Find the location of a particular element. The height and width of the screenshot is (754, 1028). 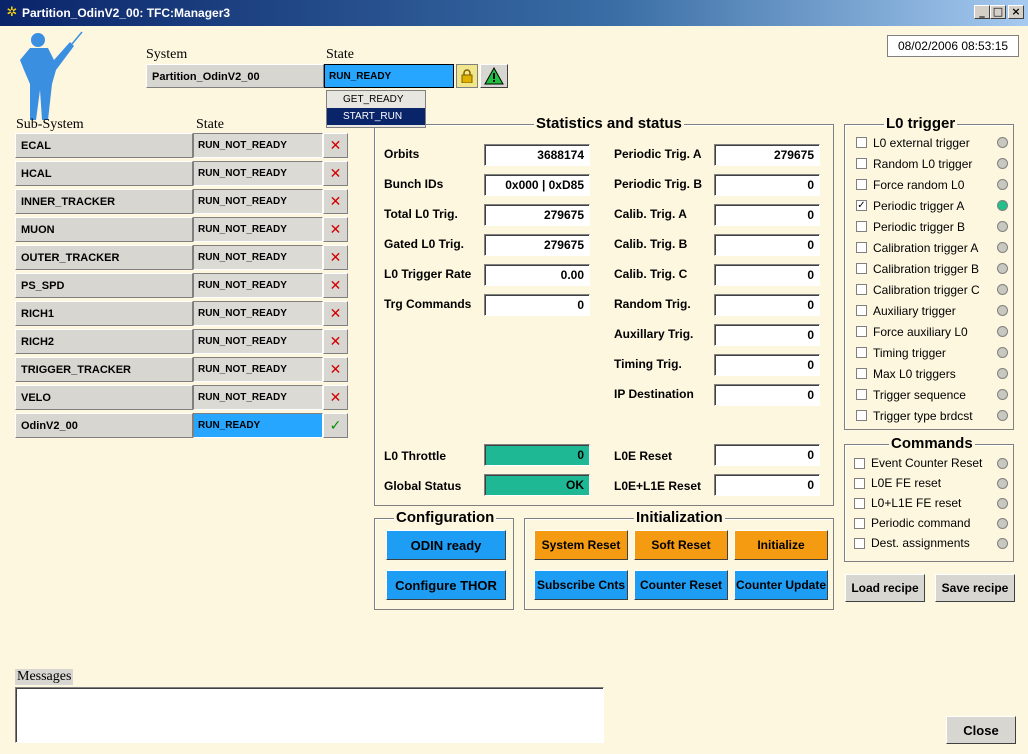

l0e-reset-label: L0E Reset is located at coordinates (643, 456).